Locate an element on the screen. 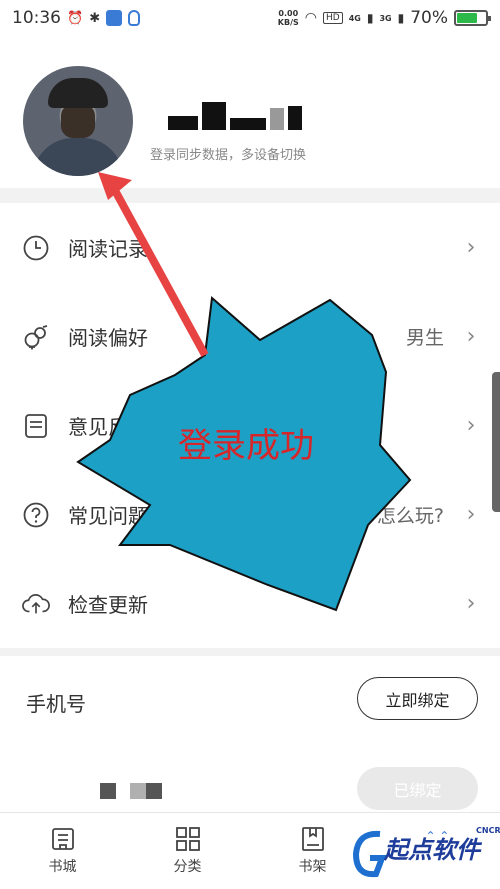 The image size is (500, 889). net-speed-value: 0.00 is located at coordinates (288, 13).